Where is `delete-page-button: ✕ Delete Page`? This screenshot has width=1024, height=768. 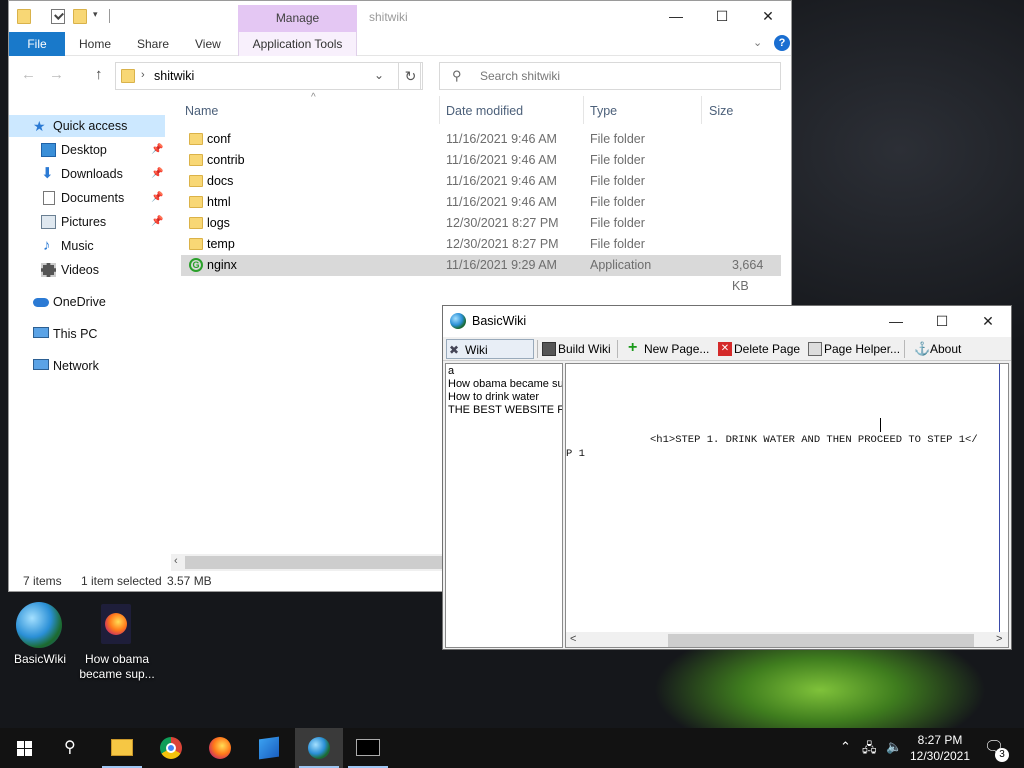 delete-page-button: ✕ Delete Page is located at coordinates (758, 349).